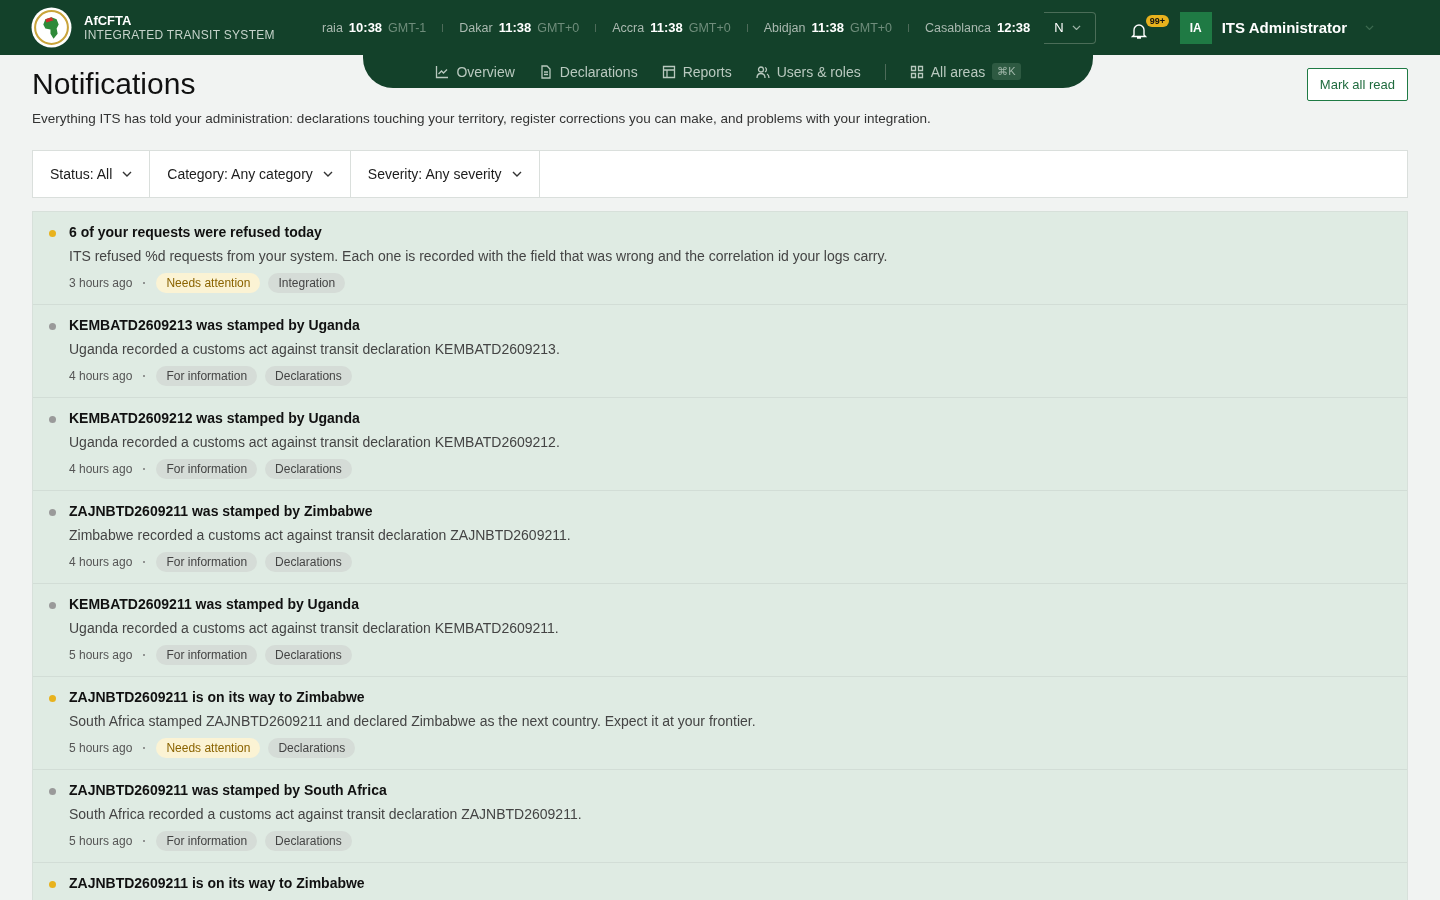 This screenshot has height=900, width=1440. Describe the element at coordinates (445, 174) in the screenshot. I see `filter-dropdown: Severity: Any severity` at that location.